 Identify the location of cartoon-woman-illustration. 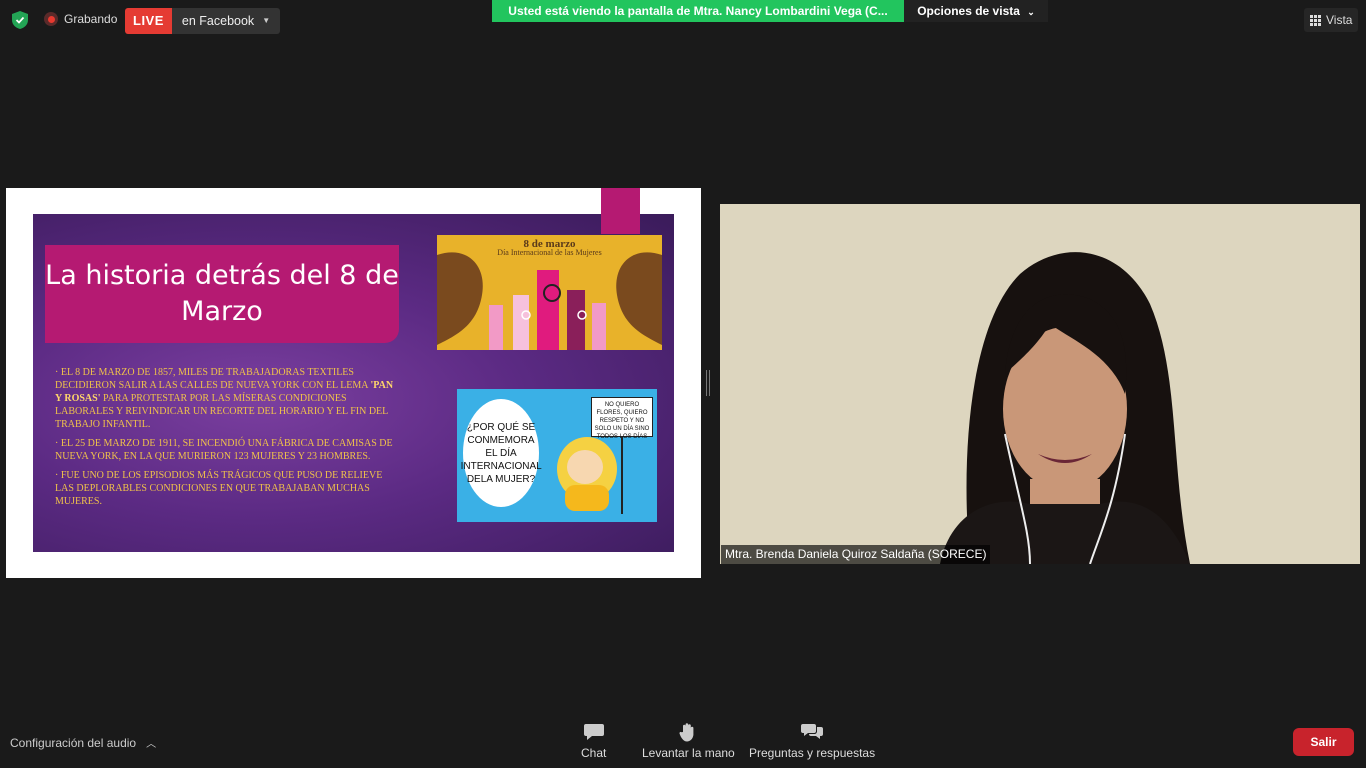
(590, 475).